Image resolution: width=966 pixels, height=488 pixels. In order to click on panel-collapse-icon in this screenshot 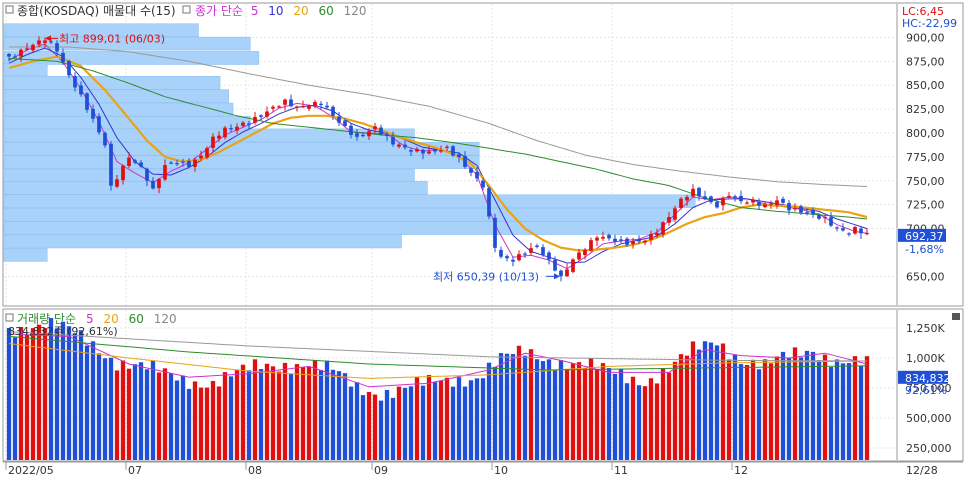, I will do `click(956, 316)`.